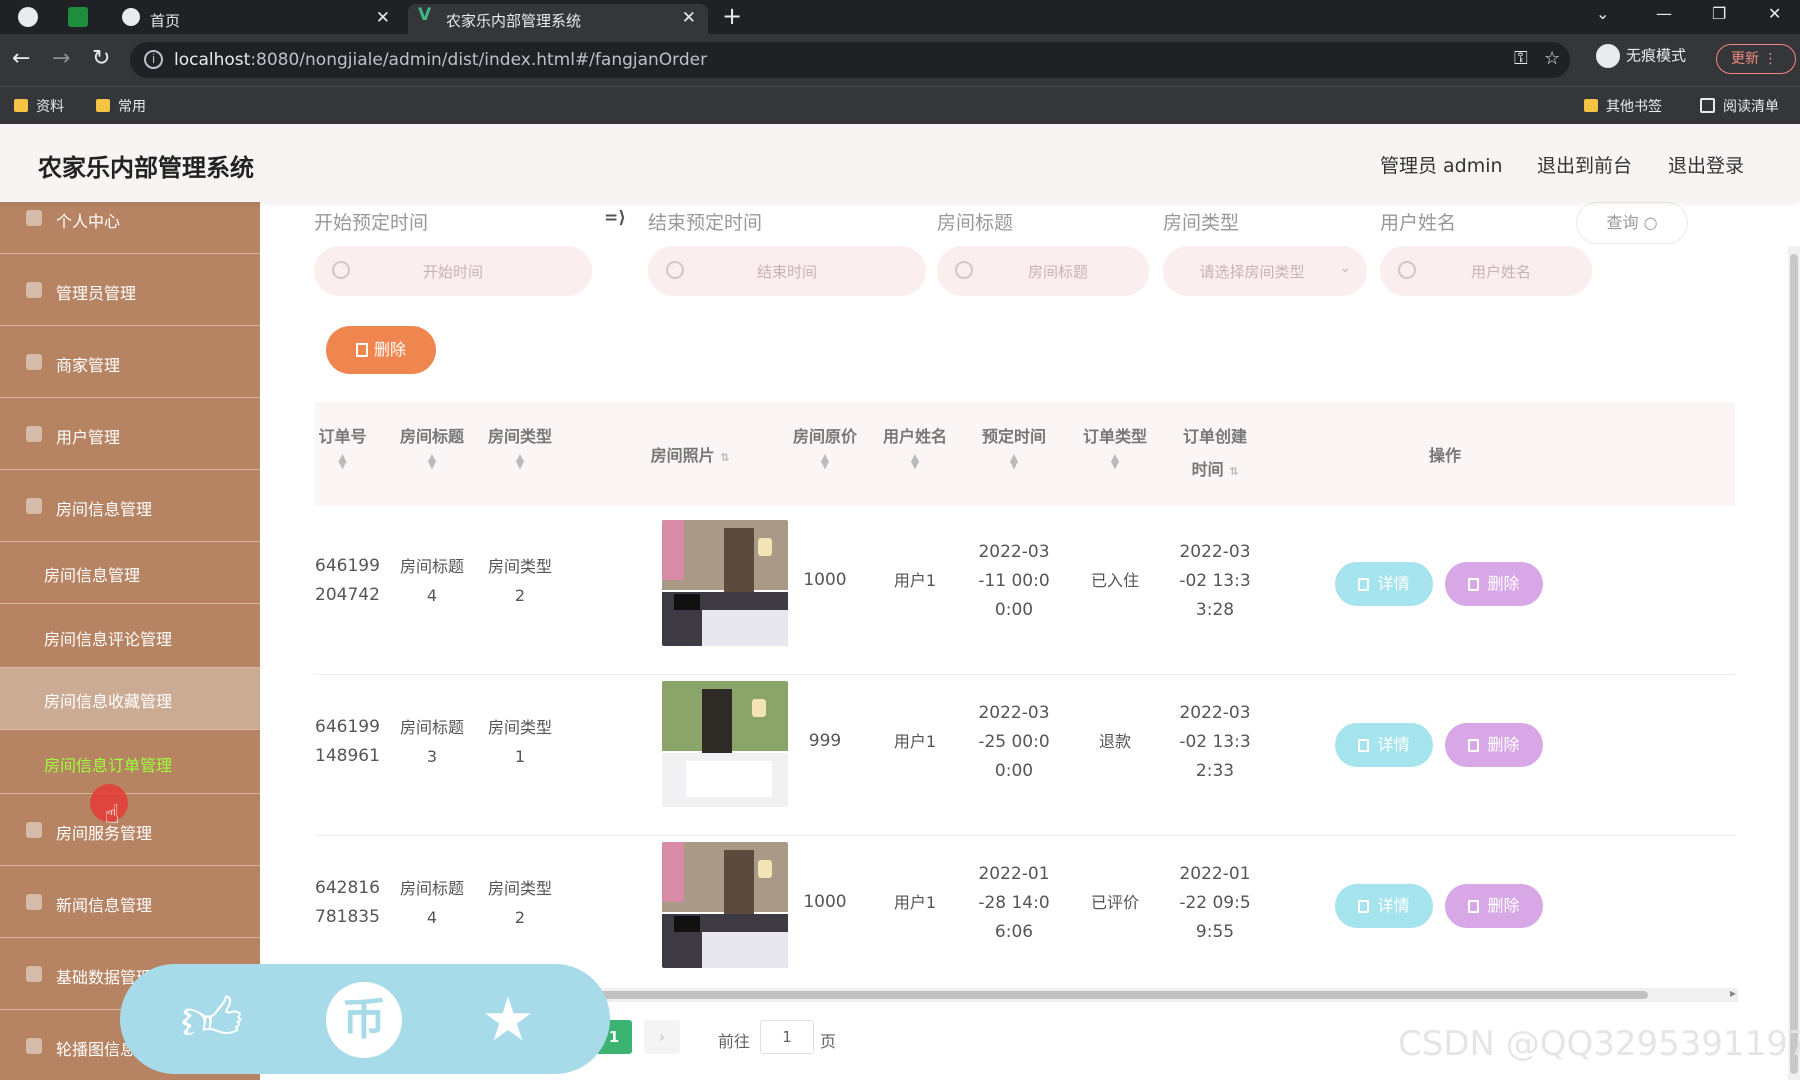 Image resolution: width=1800 pixels, height=1080 pixels. What do you see at coordinates (1756, 59) in the screenshot?
I see `update-button: 更新 ⋮` at bounding box center [1756, 59].